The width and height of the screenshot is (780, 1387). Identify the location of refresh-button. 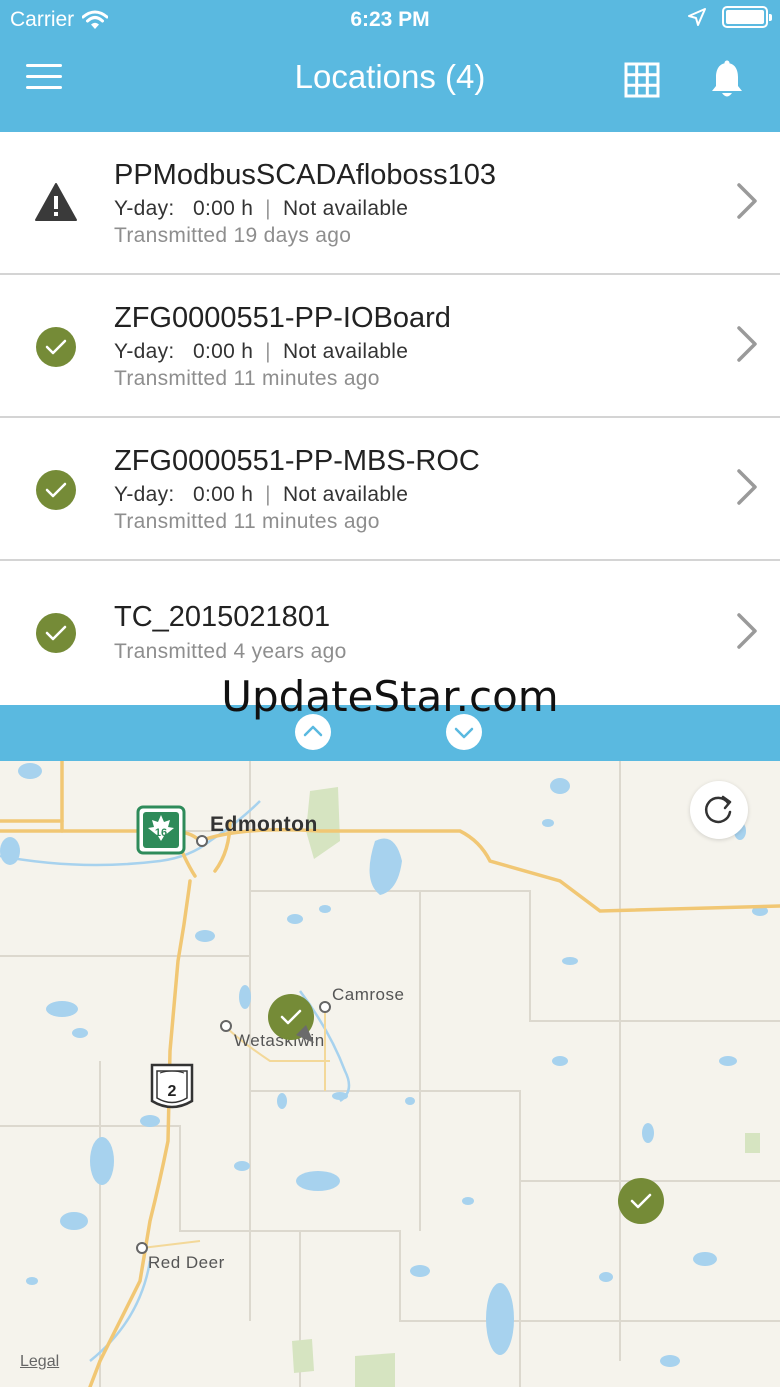
(719, 810).